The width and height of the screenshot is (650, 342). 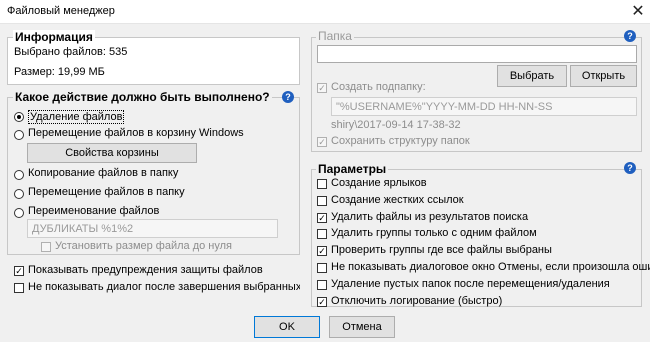 I want to click on show-warnings-label: Показывать предупреждения защиты файлов, so click(x=145, y=270).